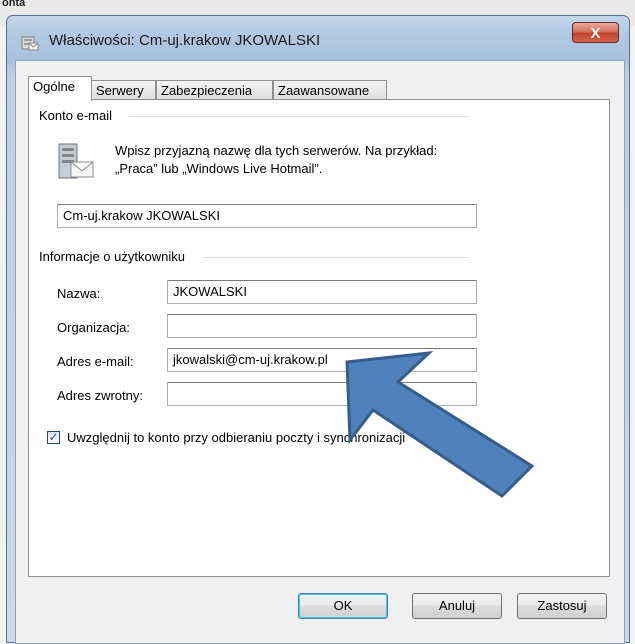 The height and width of the screenshot is (644, 635). Describe the element at coordinates (78, 115) in the screenshot. I see `account-group-label: Konto e-mail` at that location.